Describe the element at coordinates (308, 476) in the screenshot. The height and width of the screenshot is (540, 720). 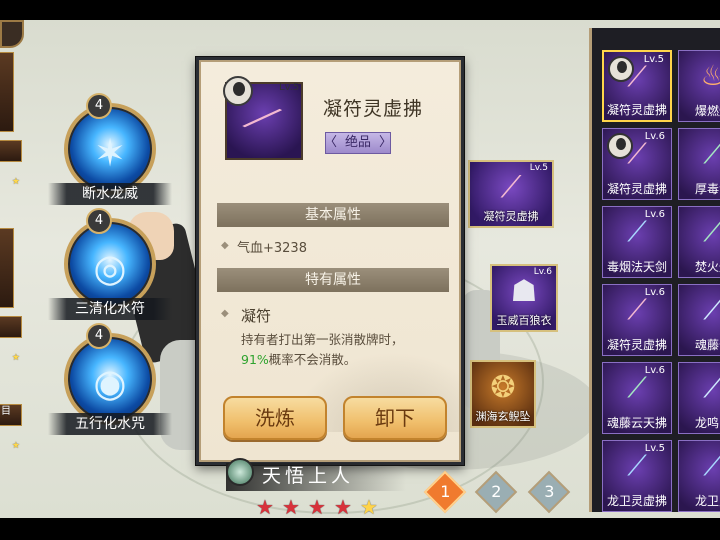
I see `hero-name: 天悟上人` at that location.